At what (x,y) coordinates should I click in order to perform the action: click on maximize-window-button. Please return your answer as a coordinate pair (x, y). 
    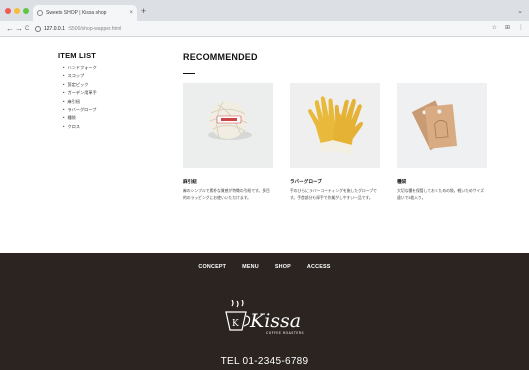
    Looking at the image, I should click on (26, 11).